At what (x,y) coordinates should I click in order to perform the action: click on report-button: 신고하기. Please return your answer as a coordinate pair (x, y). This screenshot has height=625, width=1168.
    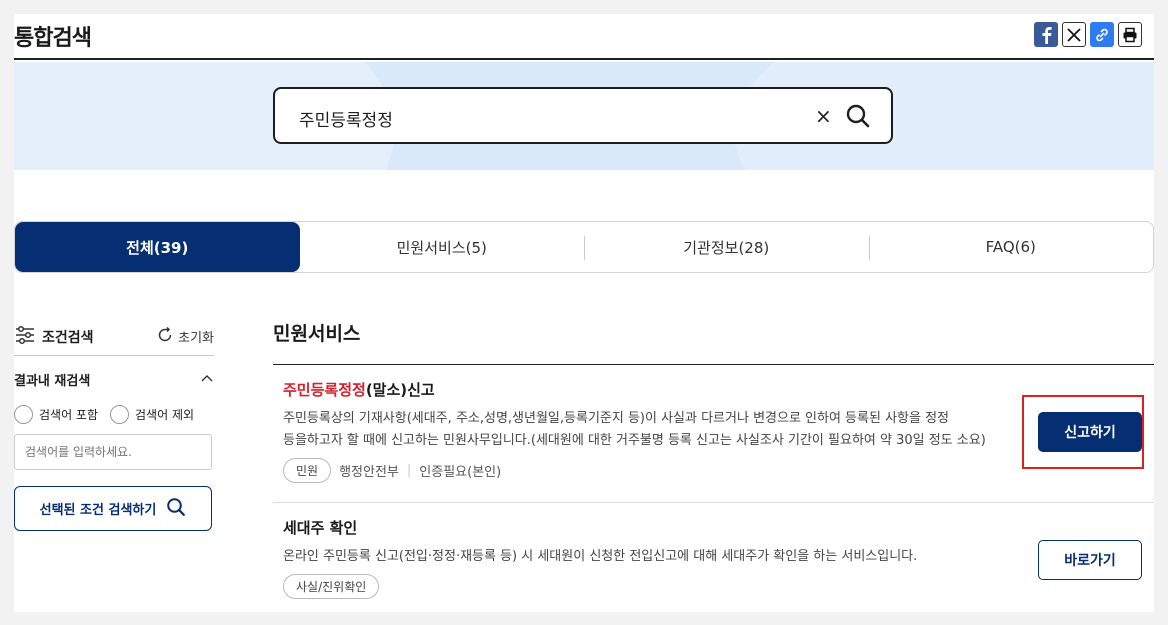
    Looking at the image, I should click on (1090, 432).